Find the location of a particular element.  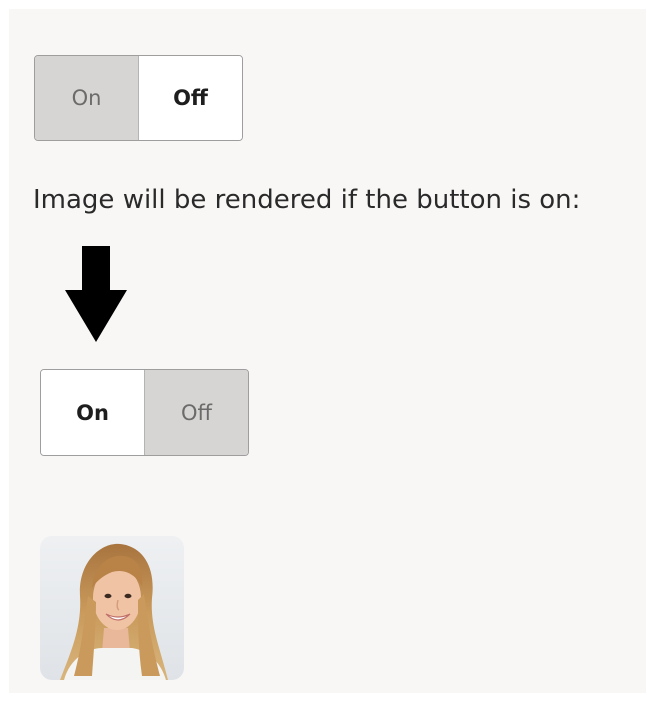

toggle-bottom-on-button: On is located at coordinates (92, 412).